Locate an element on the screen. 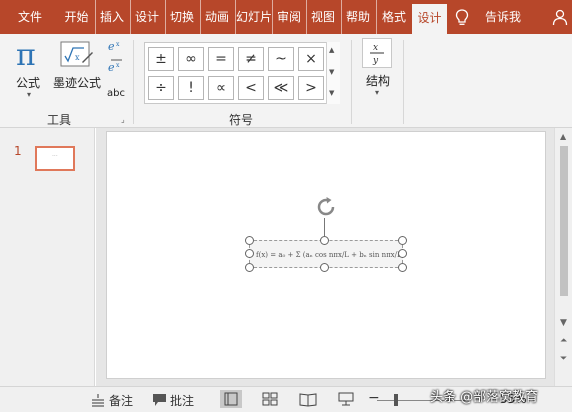 The height and width of the screenshot is (412, 572). scroll-up-arrow-icon: ▲ is located at coordinates (563, 136).